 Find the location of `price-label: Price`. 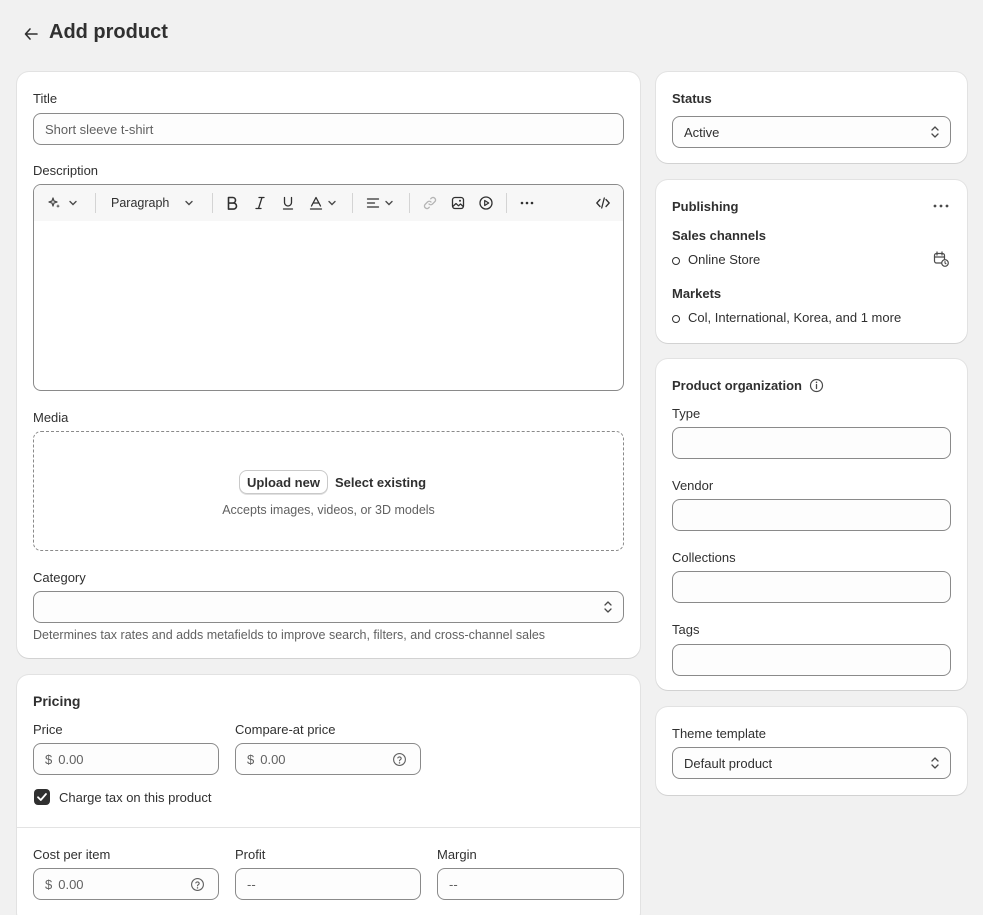

price-label: Price is located at coordinates (48, 729).